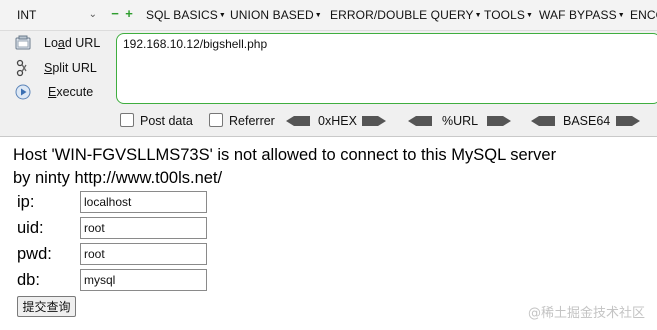 The width and height of the screenshot is (657, 330). What do you see at coordinates (402, 15) in the screenshot?
I see `menu-error-double-query-label: ERROR/DOUBLE QUERY` at bounding box center [402, 15].